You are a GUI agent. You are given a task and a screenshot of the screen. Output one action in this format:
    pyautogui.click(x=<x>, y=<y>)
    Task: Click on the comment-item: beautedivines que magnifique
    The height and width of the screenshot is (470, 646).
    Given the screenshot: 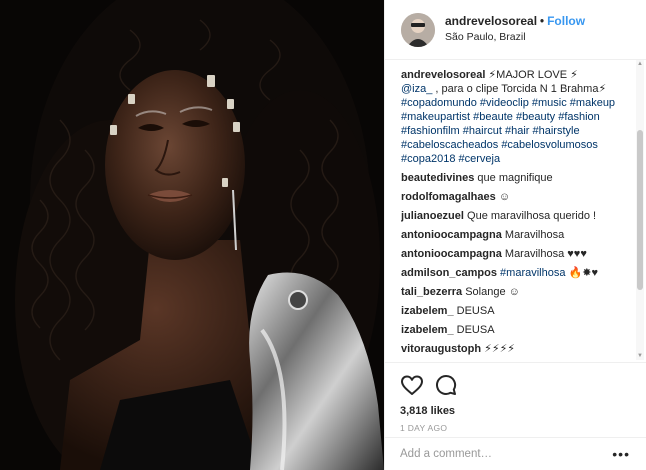 What is the action you would take?
    pyautogui.click(x=512, y=180)
    